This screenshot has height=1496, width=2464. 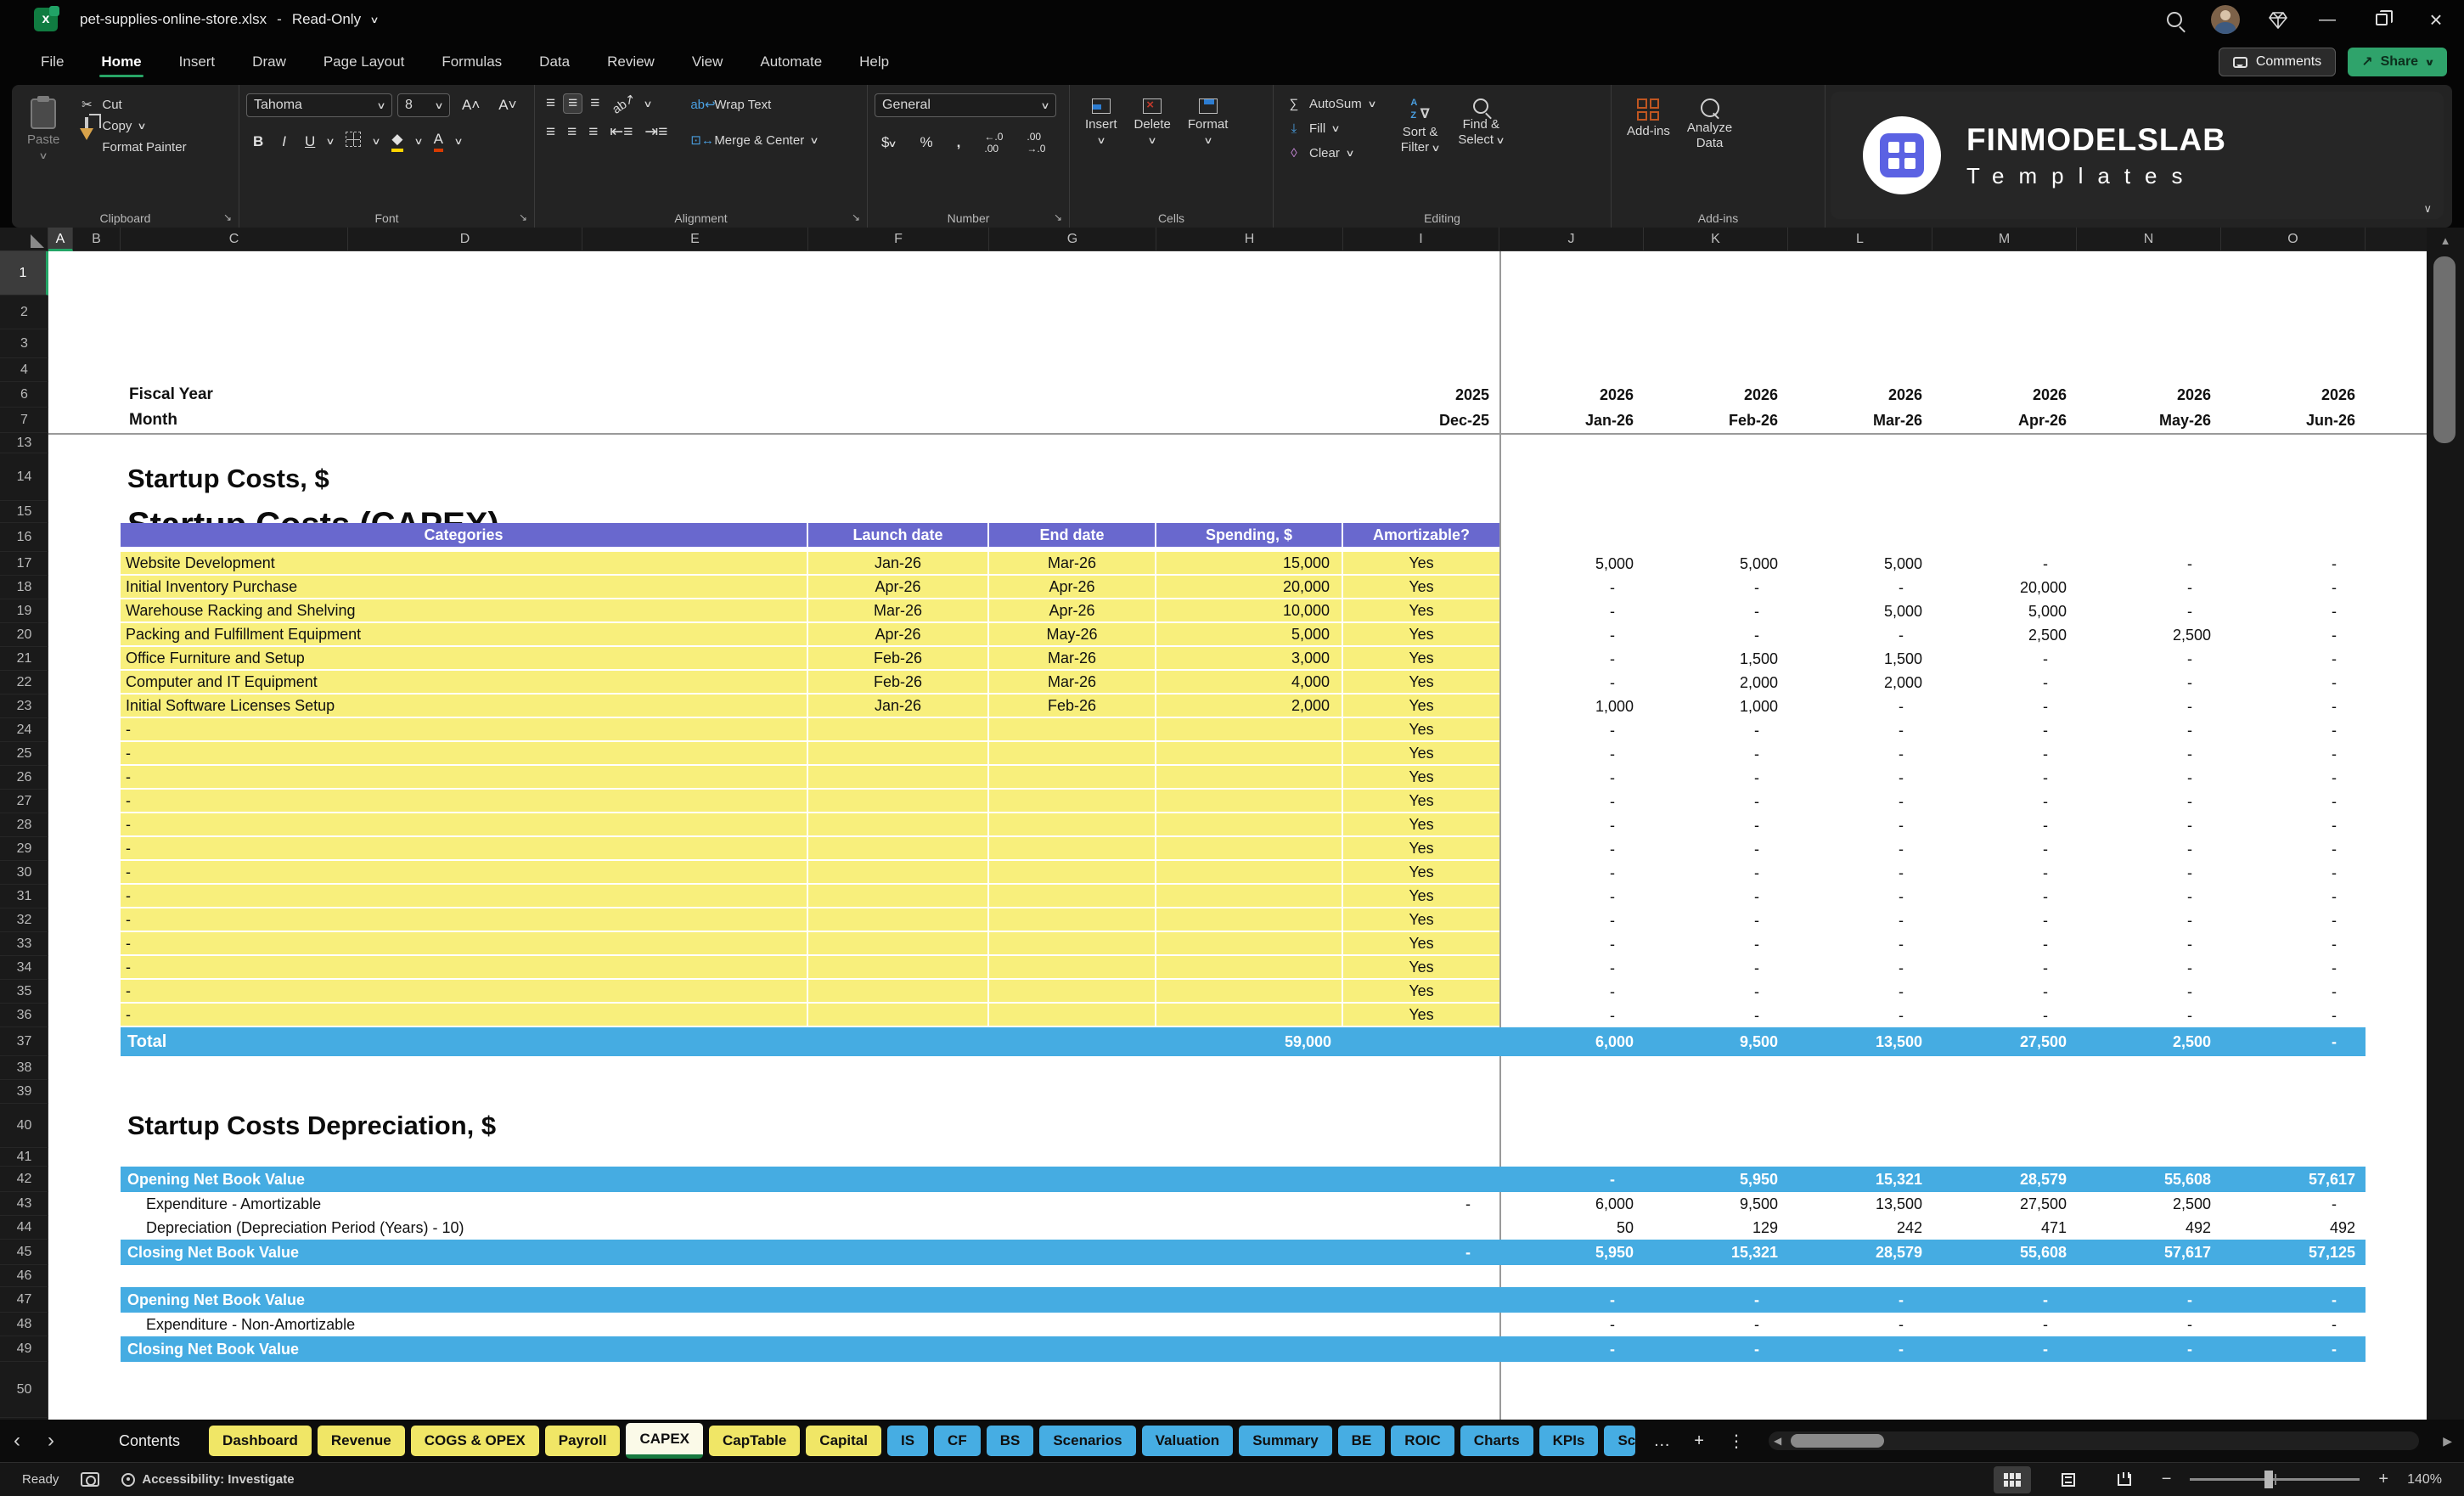 I want to click on cell-launch-date: Apr-26, so click(x=898, y=634).